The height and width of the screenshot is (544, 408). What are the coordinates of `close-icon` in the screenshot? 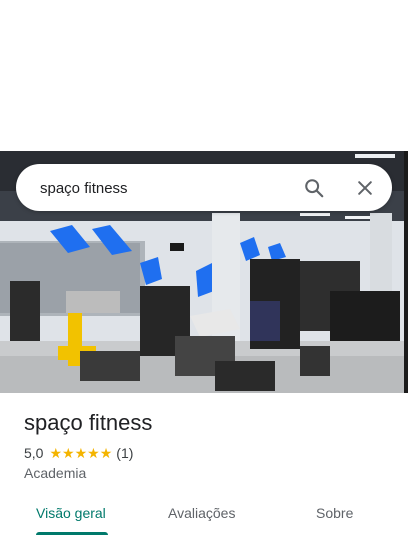 It's located at (365, 188).